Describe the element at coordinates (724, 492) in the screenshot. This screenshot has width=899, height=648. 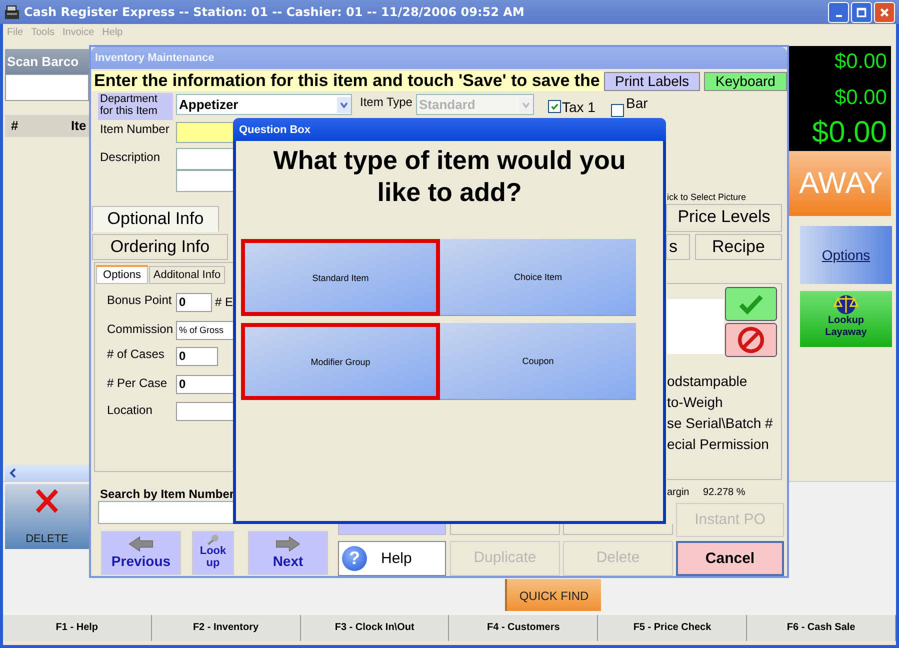
I see `margin-value: 92.278 %` at that location.